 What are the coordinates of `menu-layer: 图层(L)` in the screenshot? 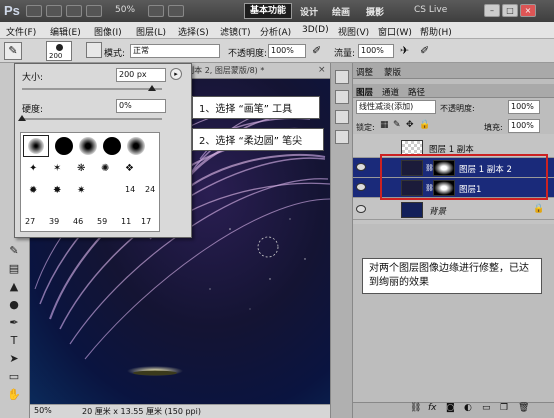 It's located at (151, 31).